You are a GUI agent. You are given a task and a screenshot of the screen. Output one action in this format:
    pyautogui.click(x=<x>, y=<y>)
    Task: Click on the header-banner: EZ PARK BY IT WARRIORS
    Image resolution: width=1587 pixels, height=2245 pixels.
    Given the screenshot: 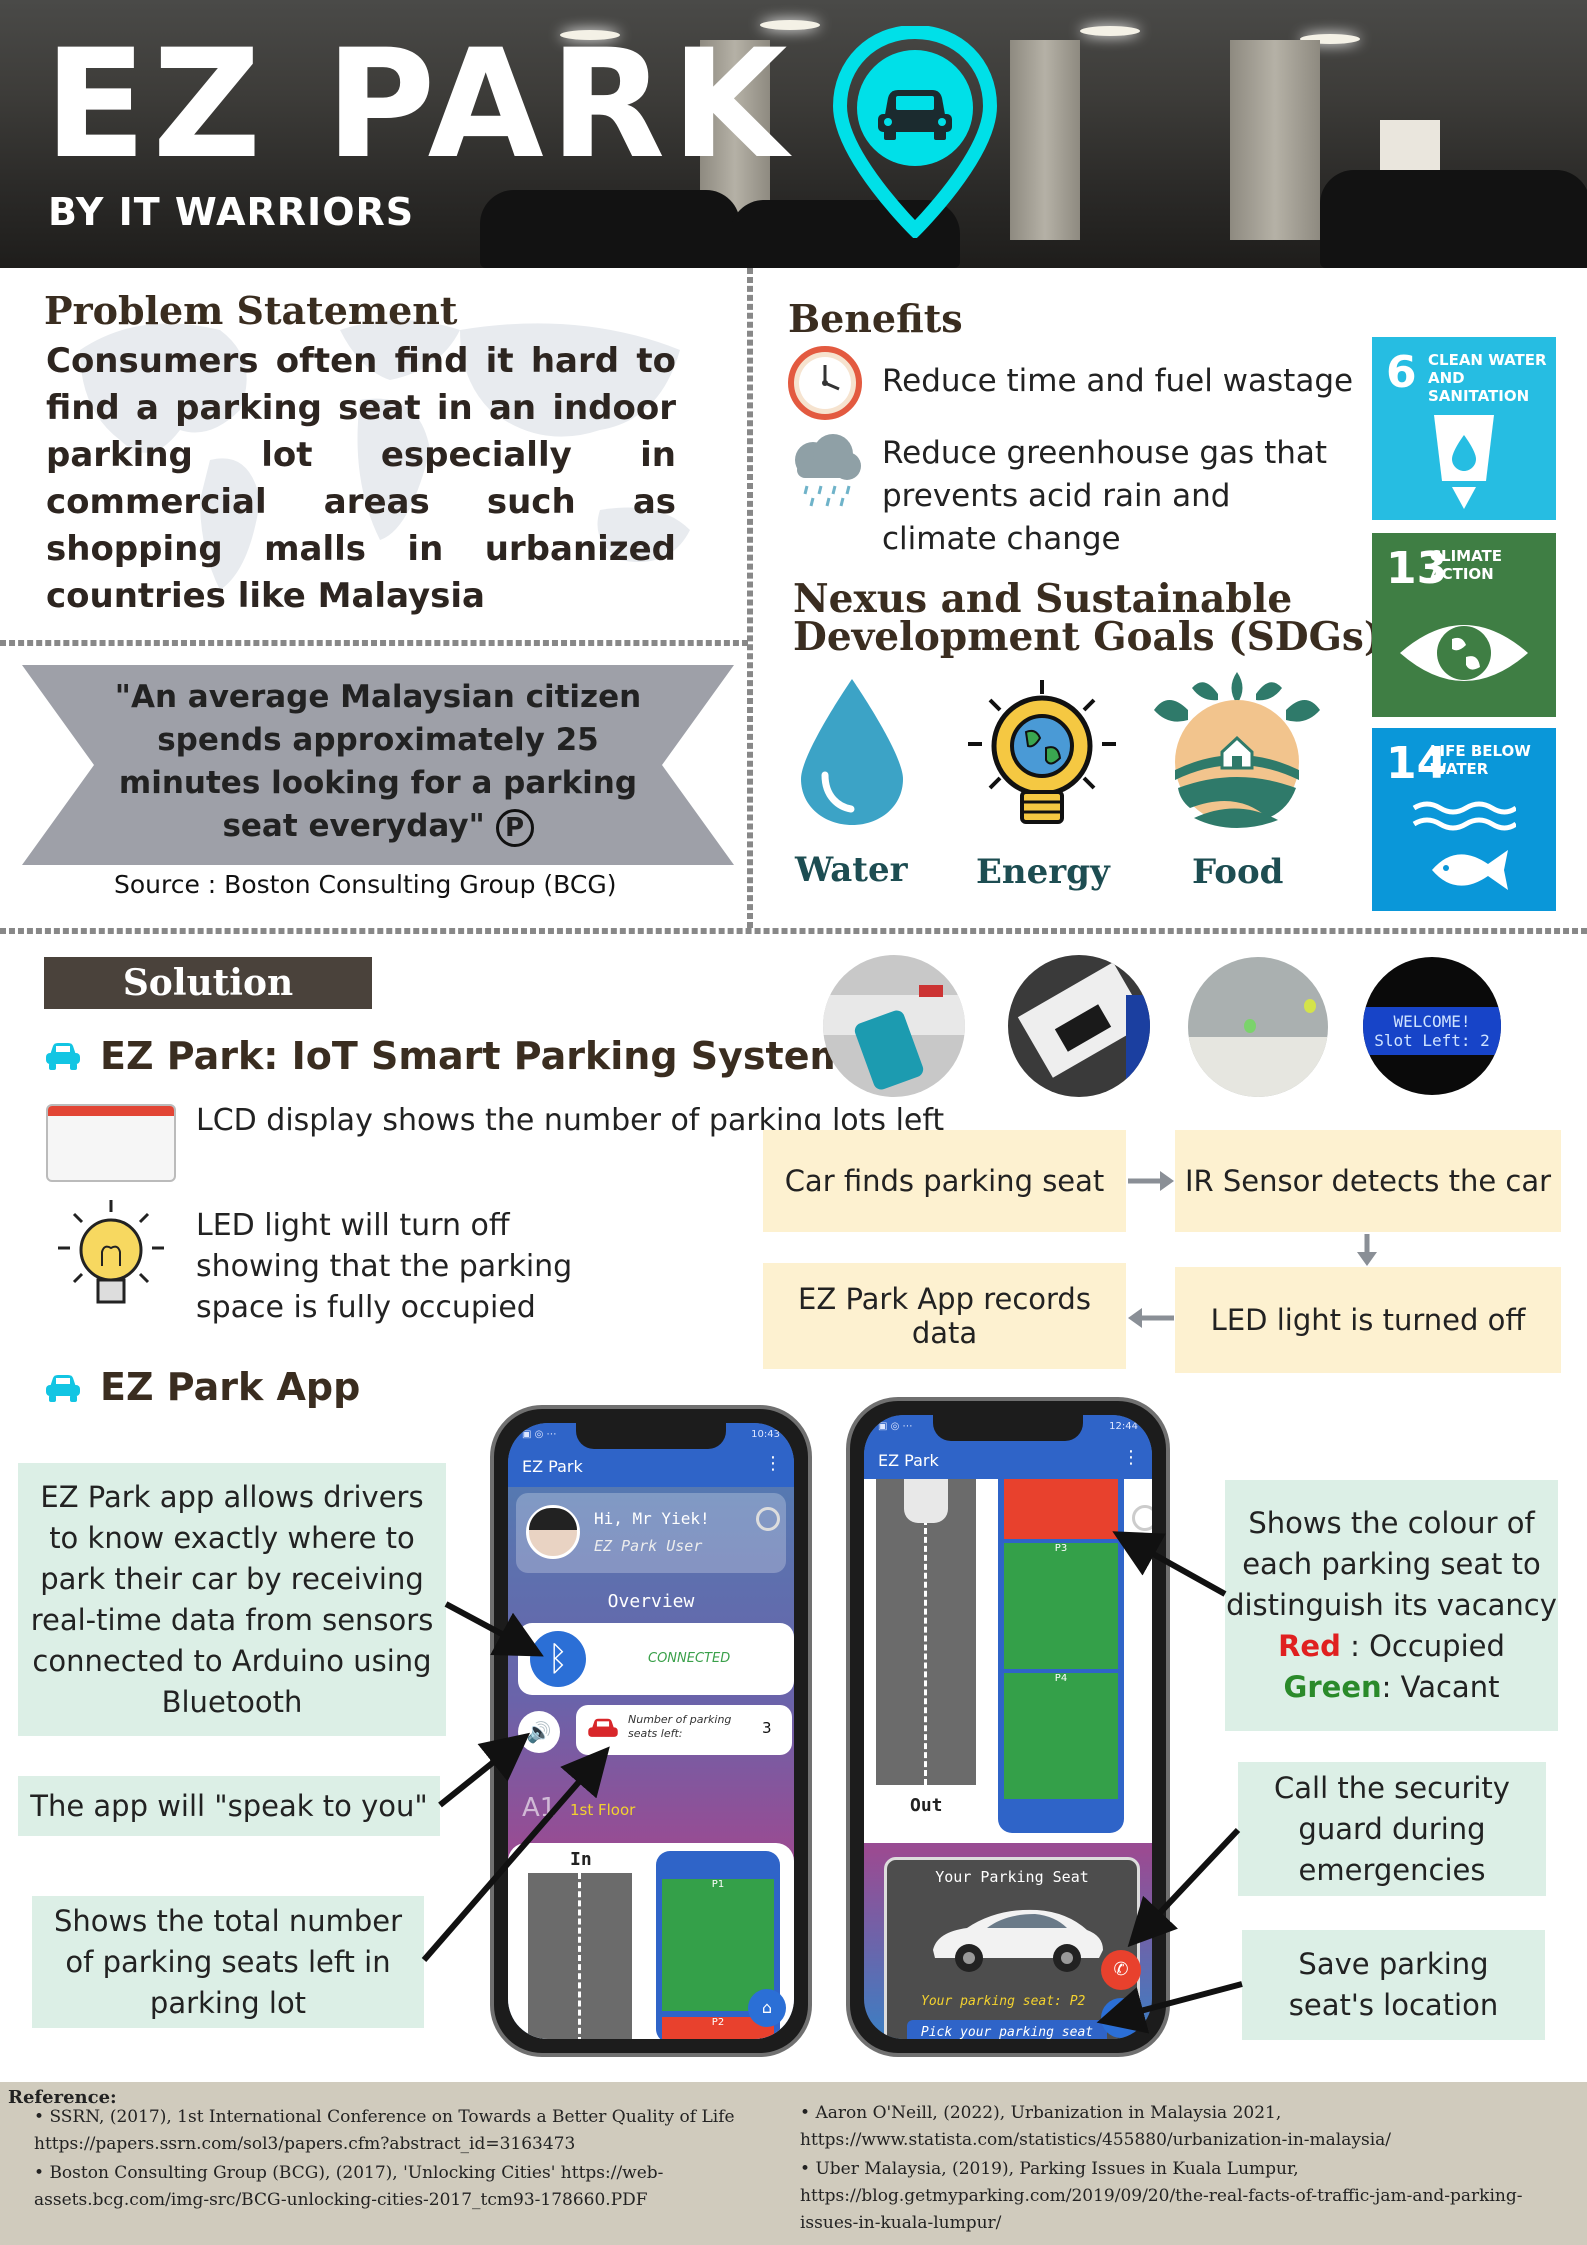 What is the action you would take?
    pyautogui.click(x=793, y=134)
    